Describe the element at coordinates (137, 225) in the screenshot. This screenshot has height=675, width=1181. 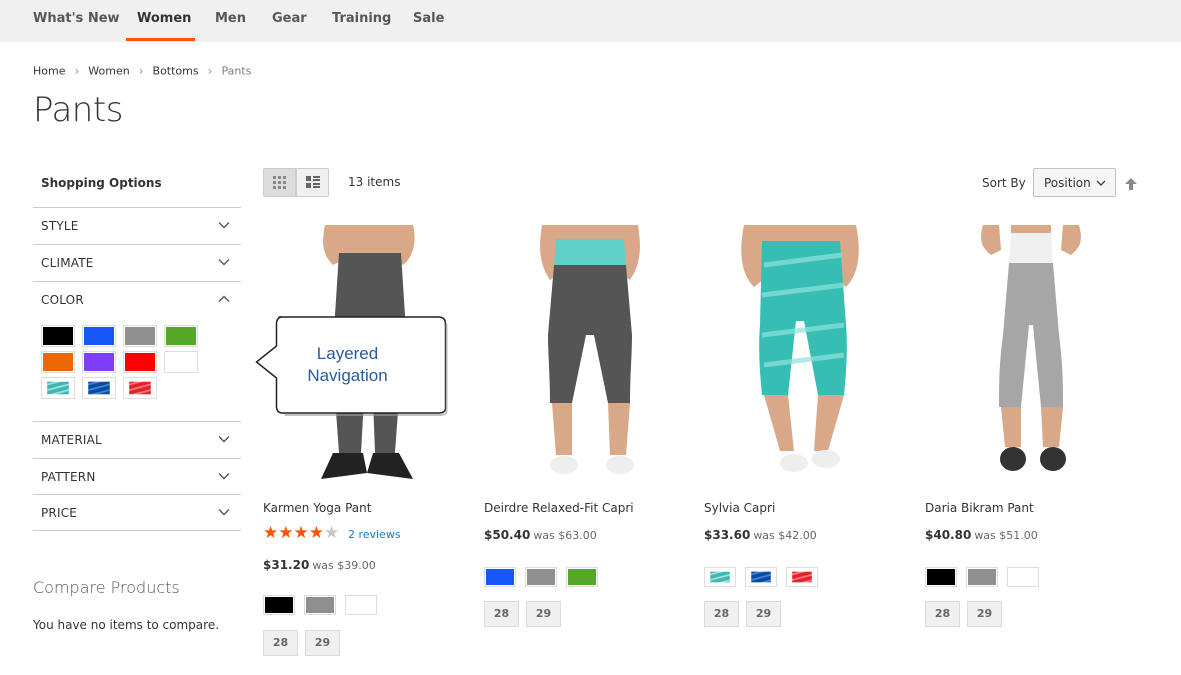
I see `filter-style: STYLE` at that location.